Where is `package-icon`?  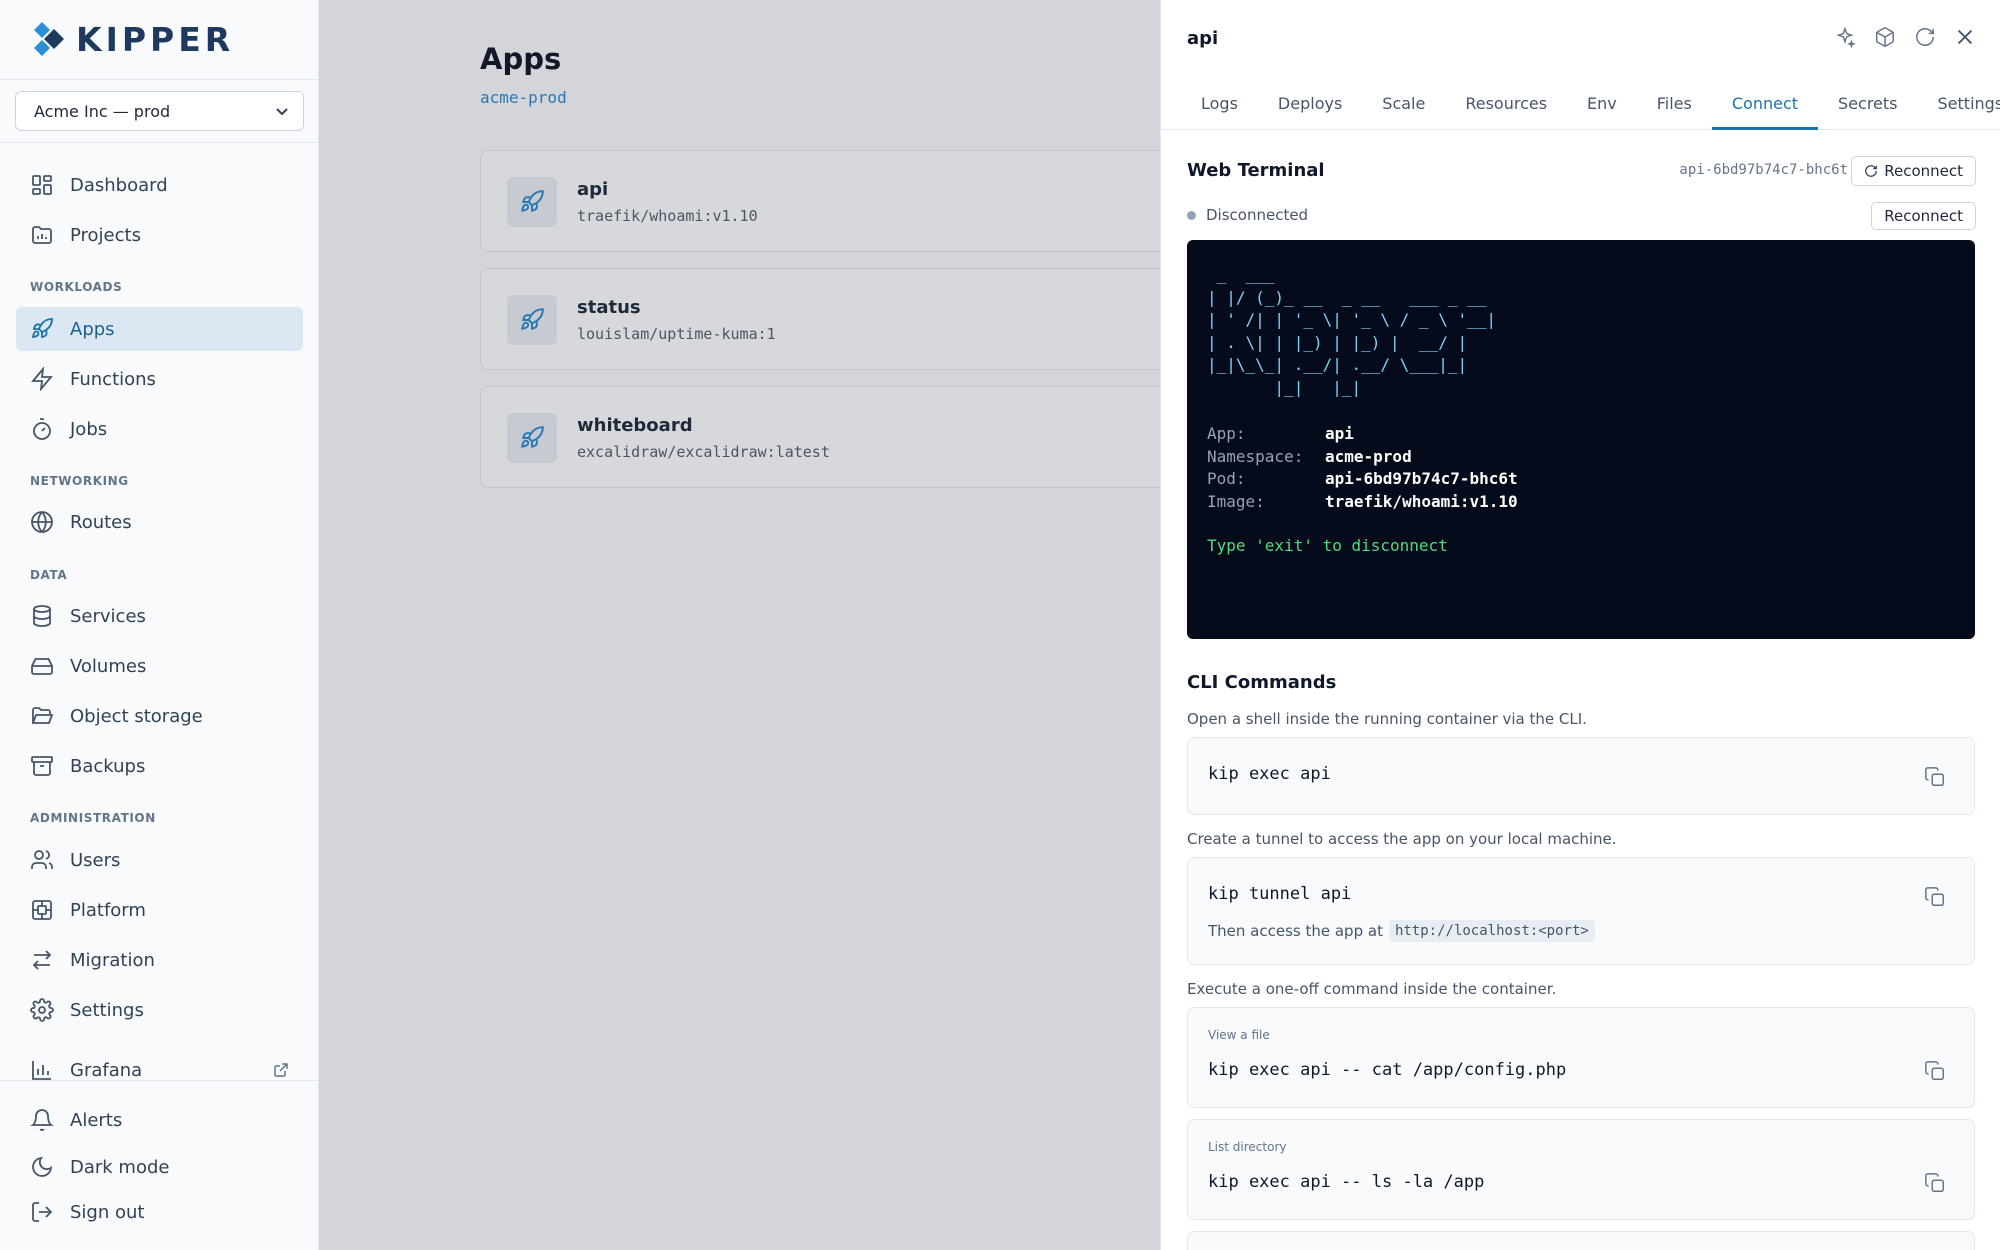 package-icon is located at coordinates (1885, 37).